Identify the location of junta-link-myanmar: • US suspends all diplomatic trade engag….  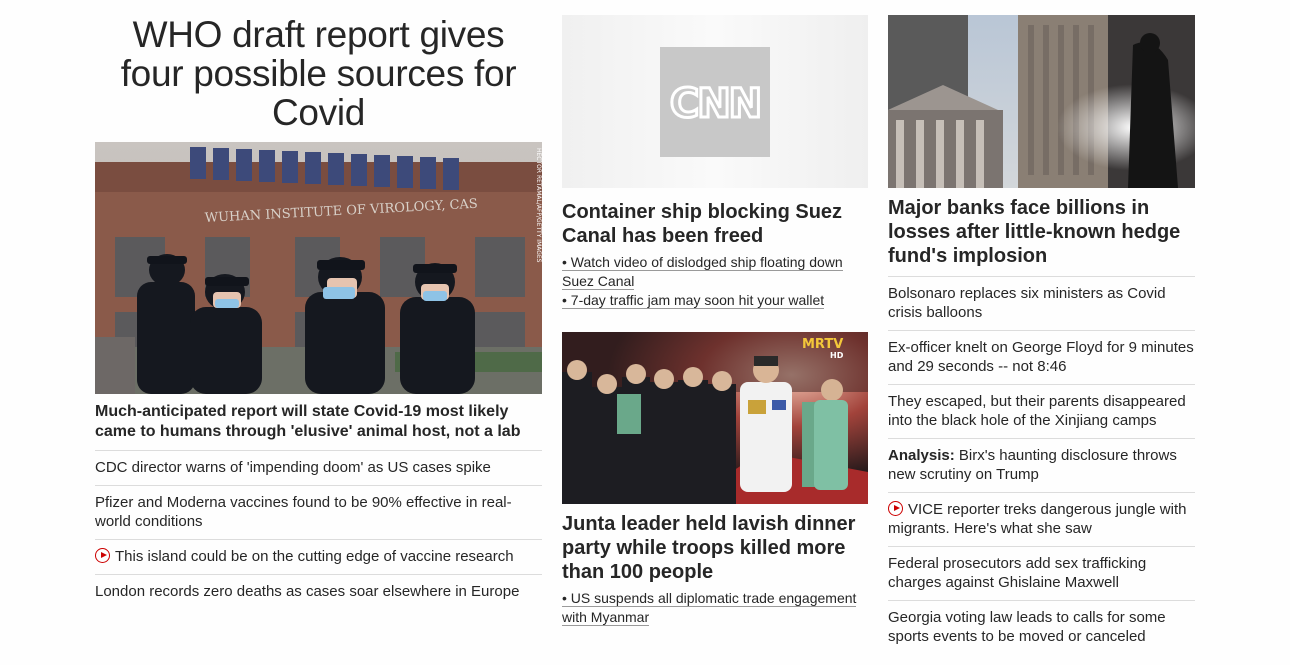
(715, 608).